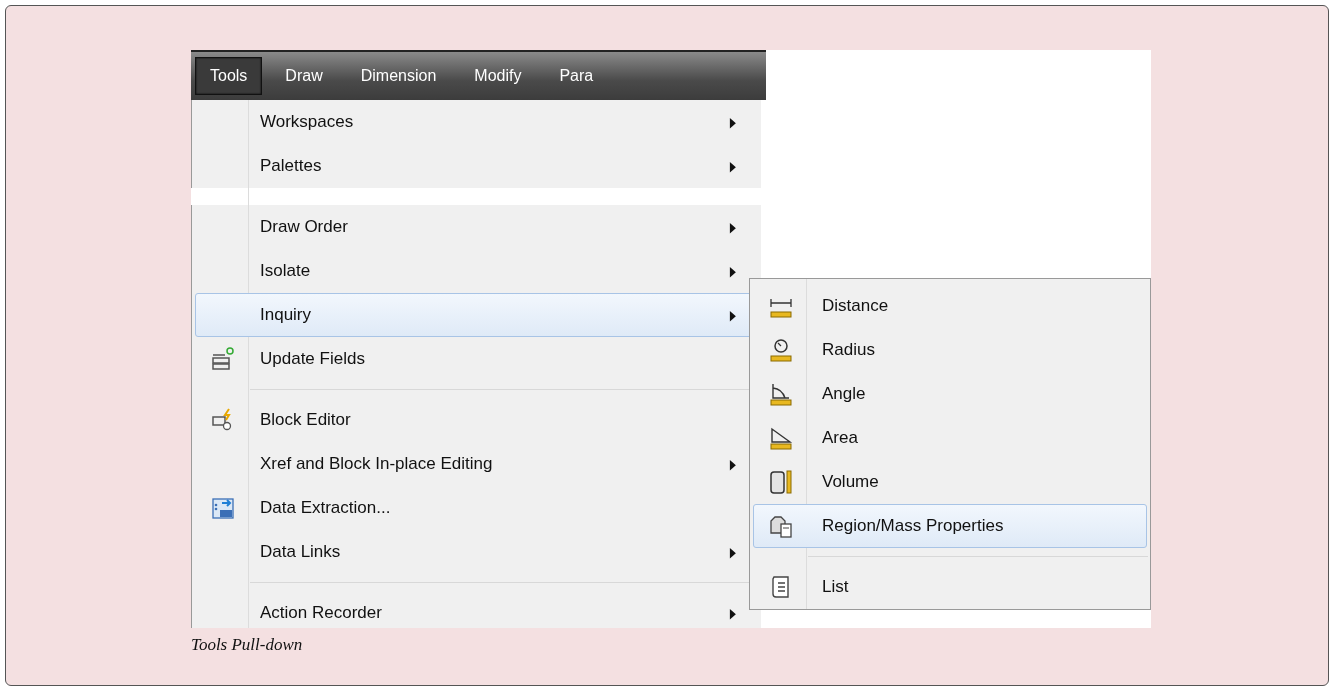  What do you see at coordinates (476, 227) in the screenshot?
I see `menu-item: Draw Order` at bounding box center [476, 227].